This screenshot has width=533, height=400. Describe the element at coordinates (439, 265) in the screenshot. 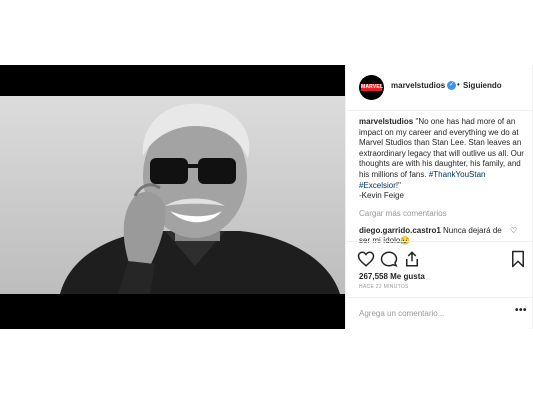

I see `post-actions: 267,558 Me gusta HACE 22 MINUTOS` at that location.